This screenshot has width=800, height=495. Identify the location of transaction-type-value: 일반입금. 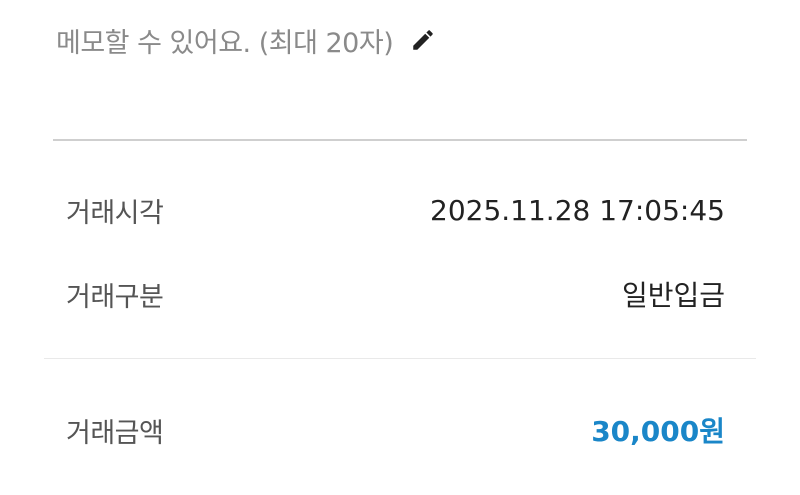
(673, 295).